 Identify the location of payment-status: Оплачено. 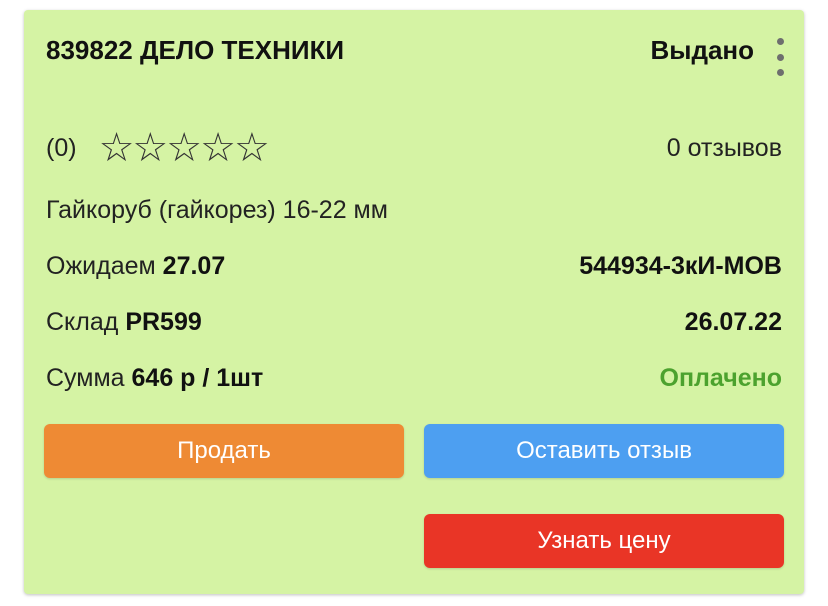
(721, 377).